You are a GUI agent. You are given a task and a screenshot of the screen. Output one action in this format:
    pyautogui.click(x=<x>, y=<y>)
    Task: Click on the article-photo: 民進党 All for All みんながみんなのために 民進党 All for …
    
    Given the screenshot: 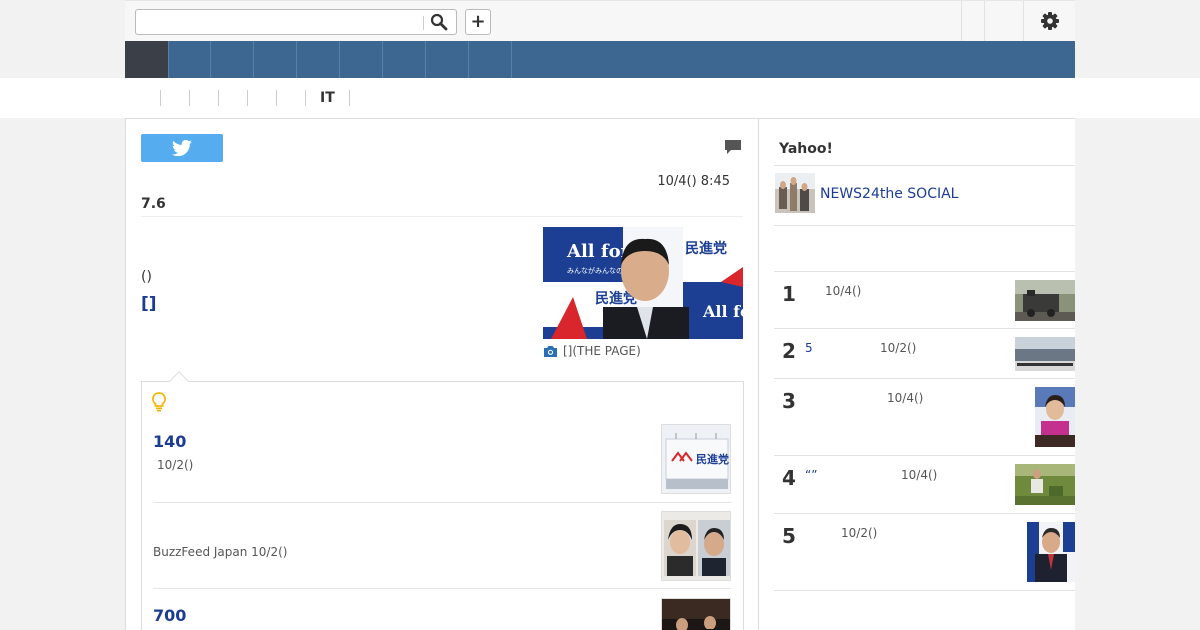 What is the action you would take?
    pyautogui.click(x=643, y=283)
    